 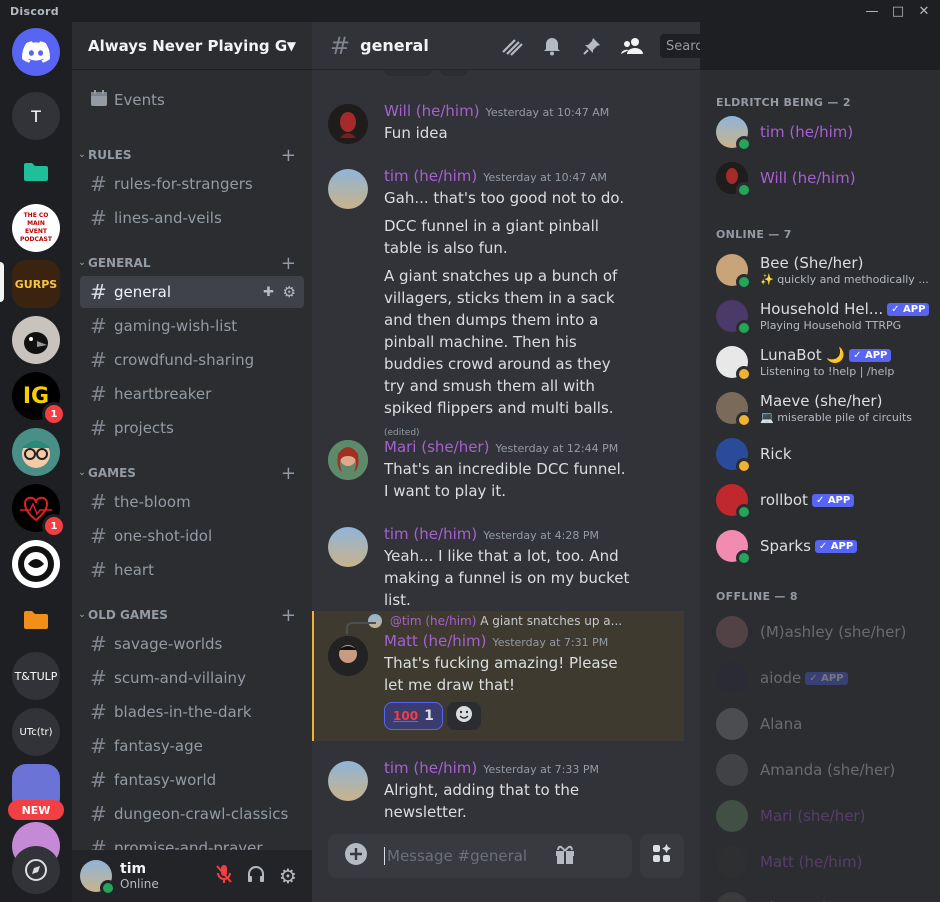 What do you see at coordinates (36, 732) in the screenshot?
I see `server-utc: UTc(tr)` at bounding box center [36, 732].